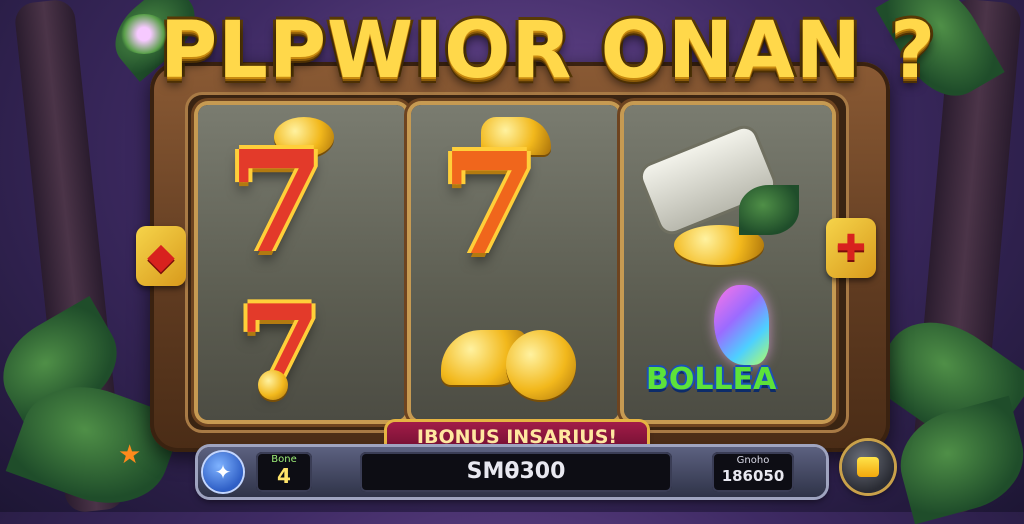 The width and height of the screenshot is (1024, 524). I want to click on flower-decoration, so click(144, 34).